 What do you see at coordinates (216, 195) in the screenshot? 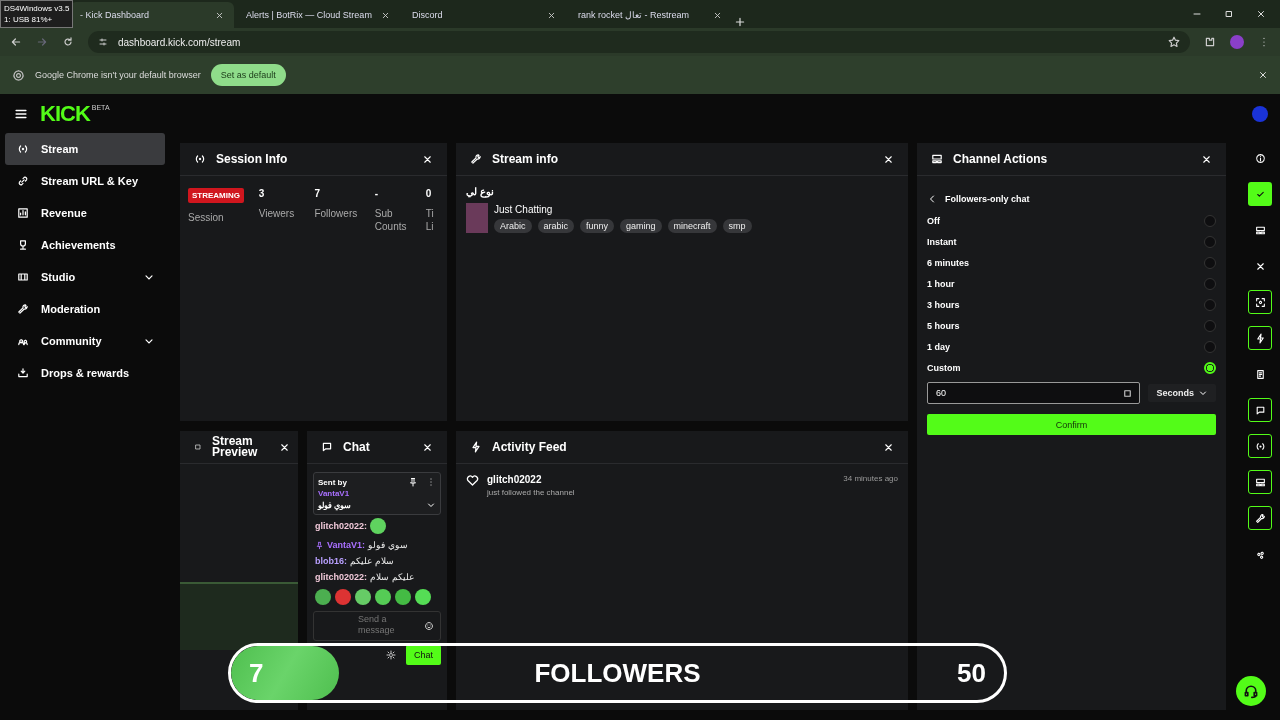
I see `status-badge: STREAMING` at bounding box center [216, 195].